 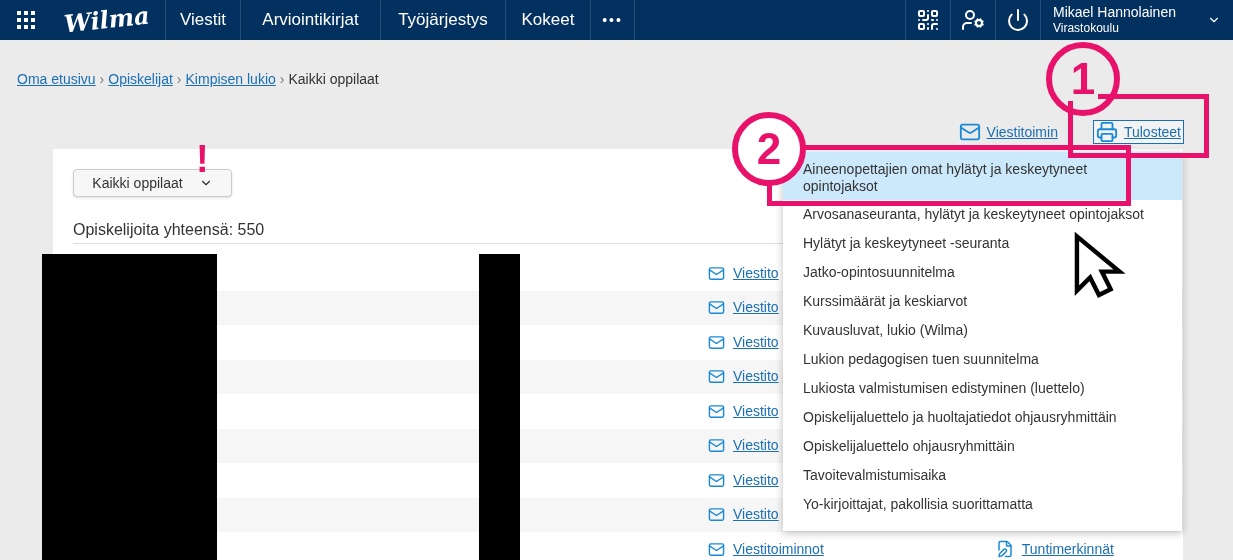 I want to click on user-settings-icon, so click(x=973, y=20).